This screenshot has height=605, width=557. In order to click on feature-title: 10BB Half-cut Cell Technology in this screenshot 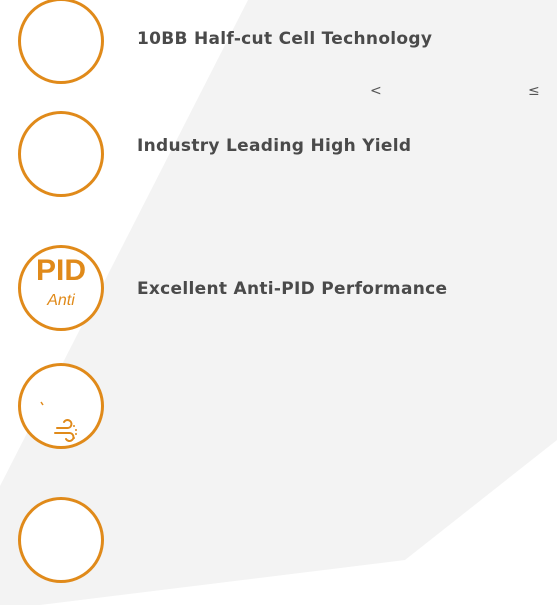, I will do `click(285, 39)`.